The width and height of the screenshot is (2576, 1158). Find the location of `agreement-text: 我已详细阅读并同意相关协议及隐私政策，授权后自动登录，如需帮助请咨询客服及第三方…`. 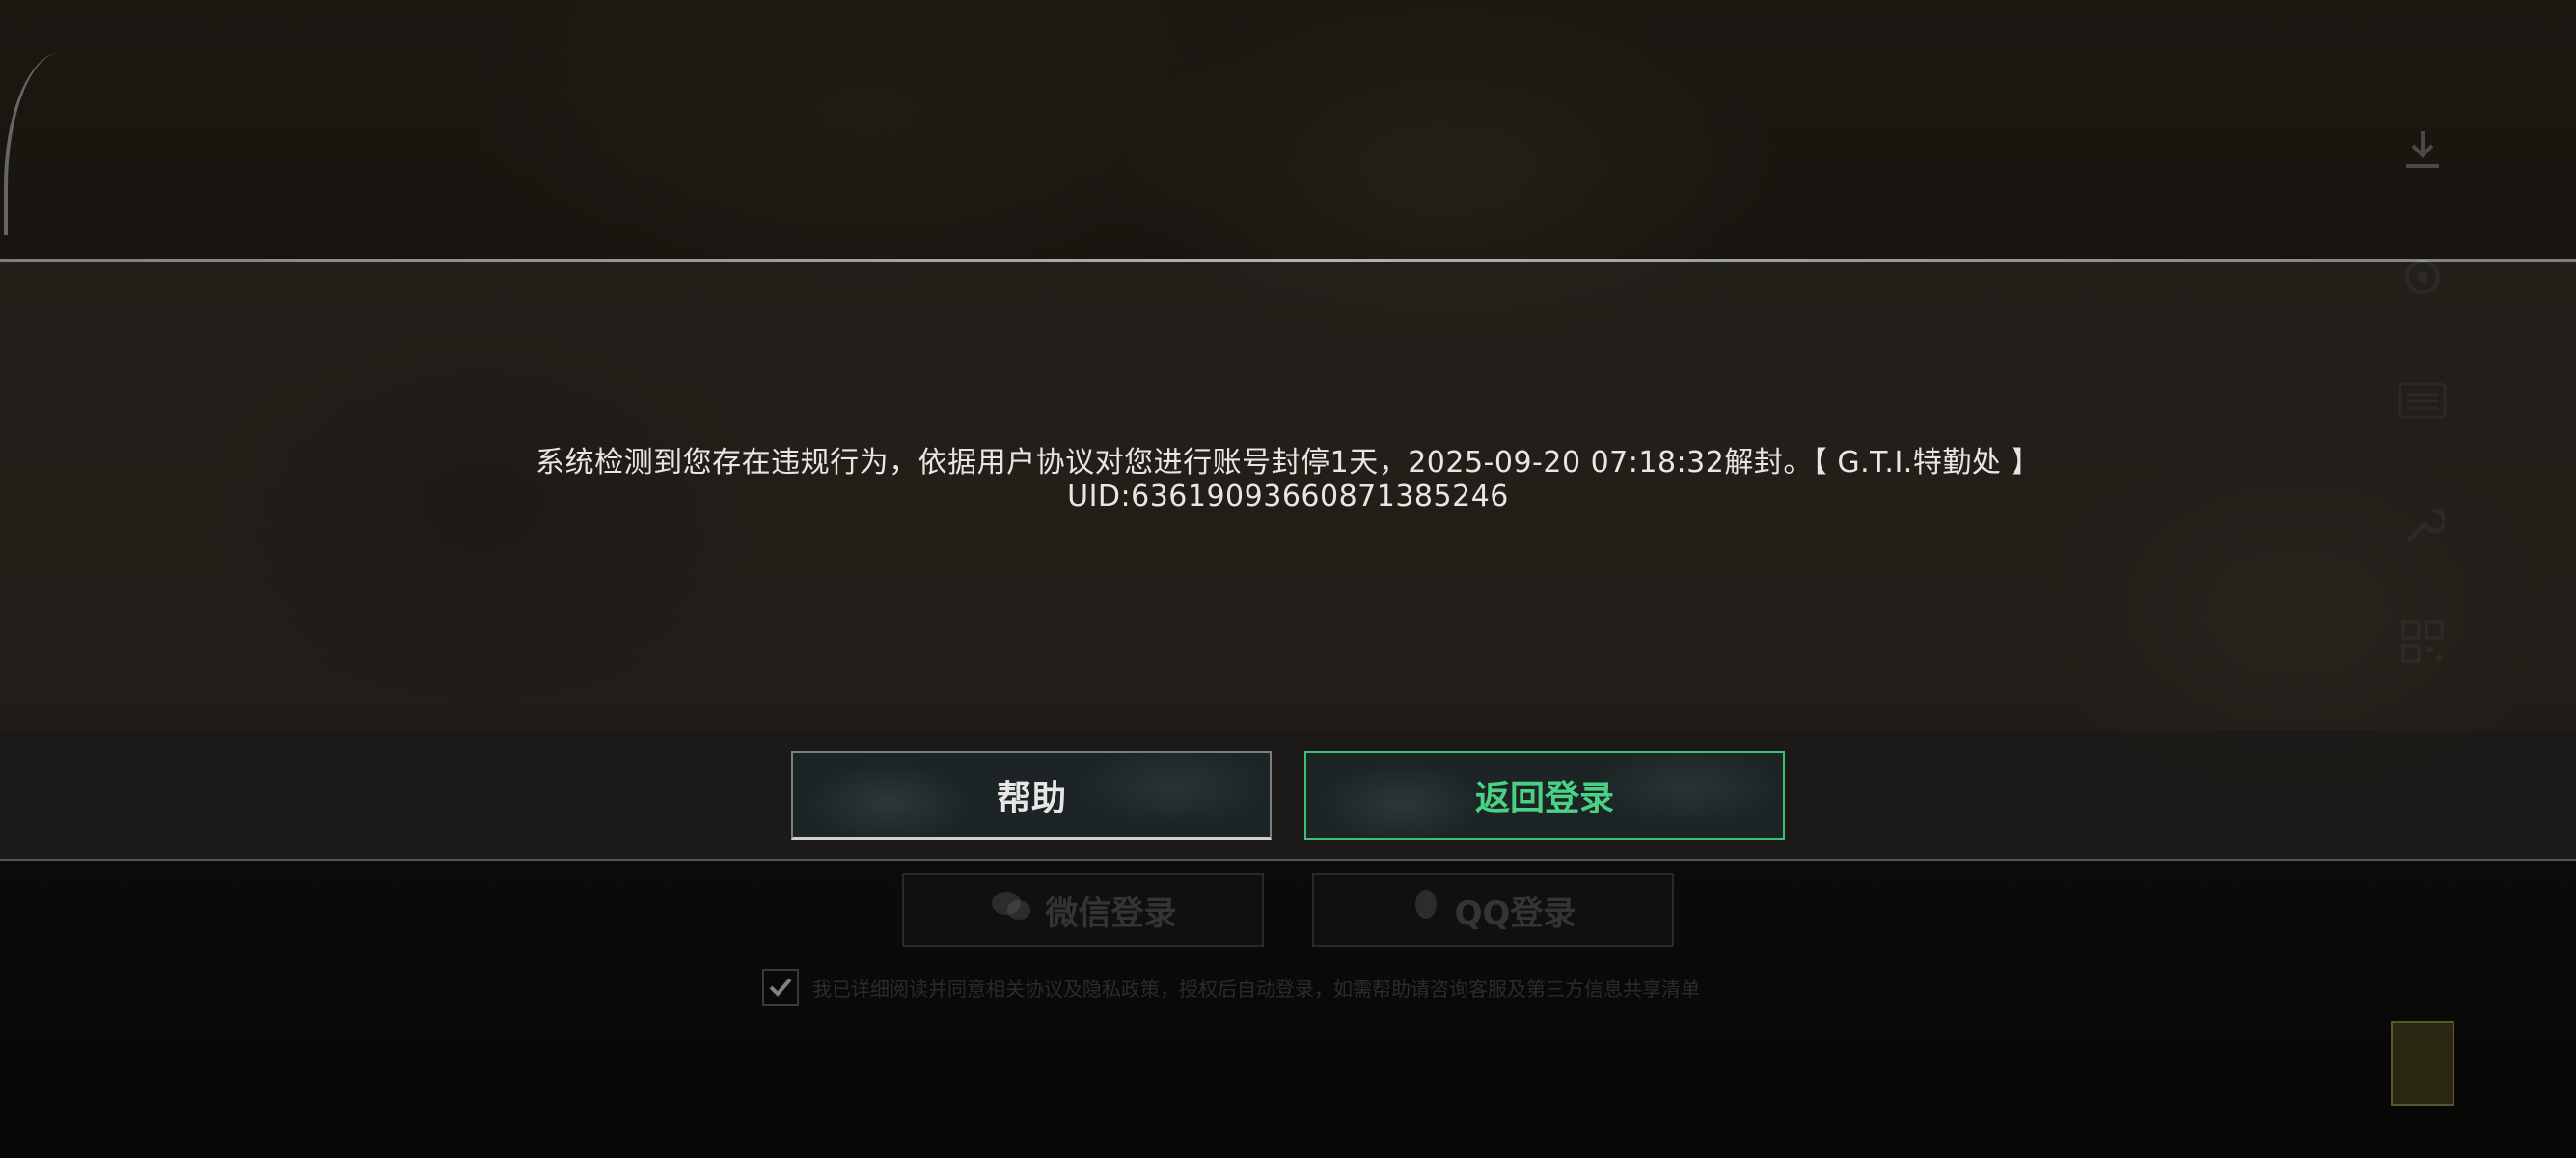

agreement-text: 我已详细阅读并同意相关协议及隐私政策，授权后自动登录，如需帮助请咨询客服及第三方… is located at coordinates (1256, 989).